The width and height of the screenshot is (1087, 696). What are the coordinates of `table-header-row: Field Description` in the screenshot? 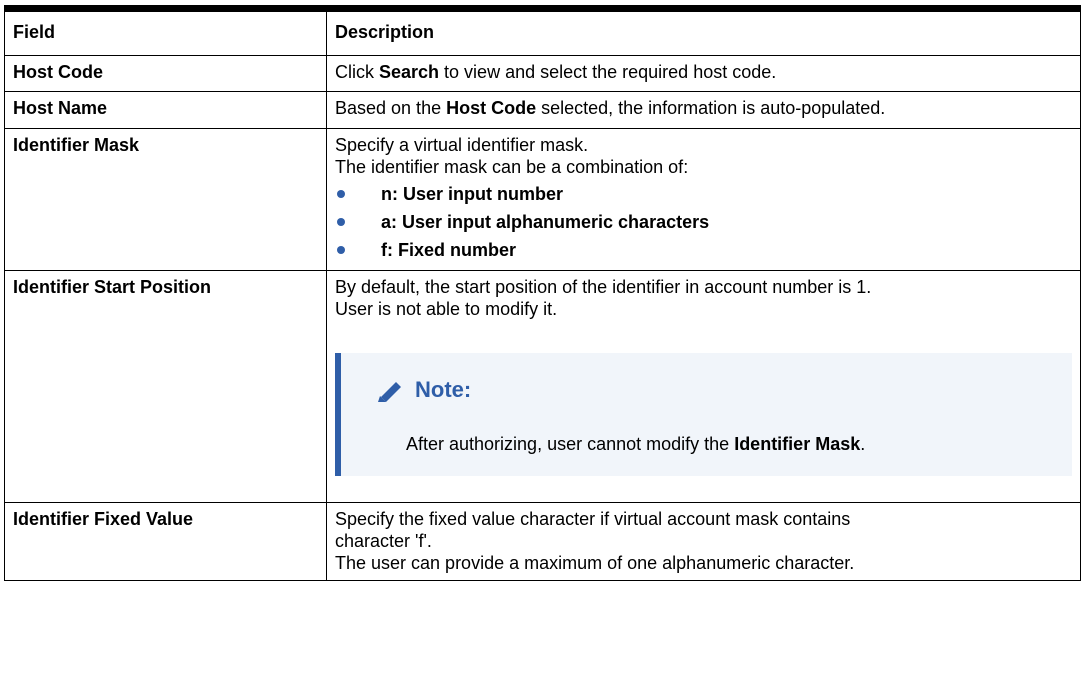 It's located at (542, 32).